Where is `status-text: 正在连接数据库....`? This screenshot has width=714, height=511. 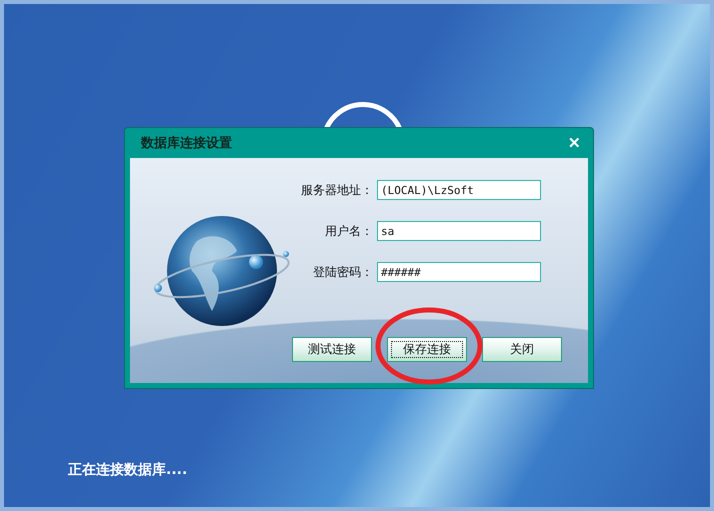 status-text: 正在连接数据库.... is located at coordinates (128, 470).